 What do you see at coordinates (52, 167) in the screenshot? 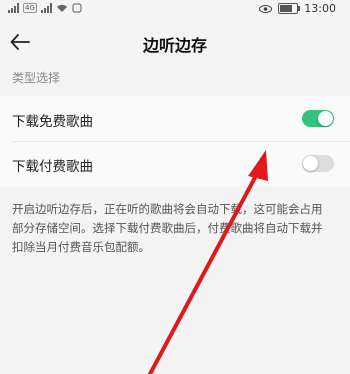
I see `toggle-label-paid: 下载付费歌曲` at bounding box center [52, 167].